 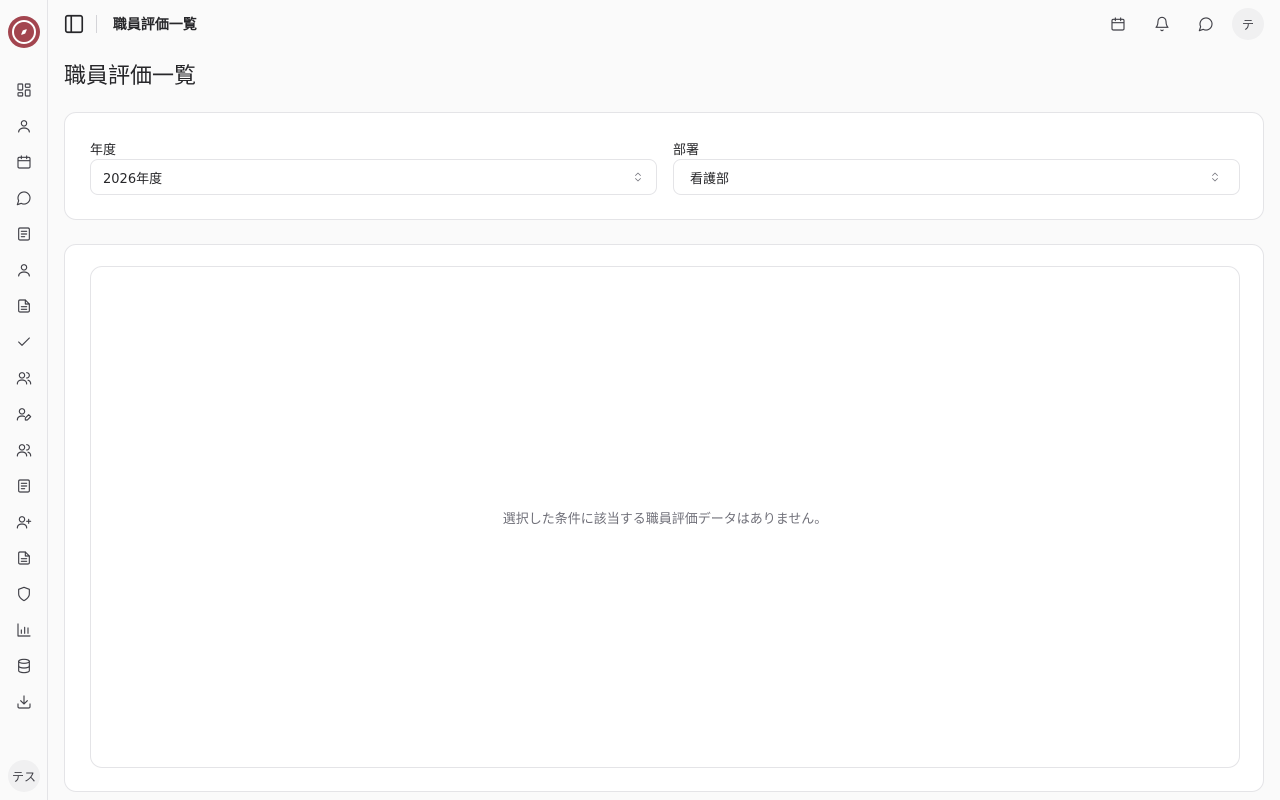 I want to click on department-select: 看護部, so click(x=956, y=177).